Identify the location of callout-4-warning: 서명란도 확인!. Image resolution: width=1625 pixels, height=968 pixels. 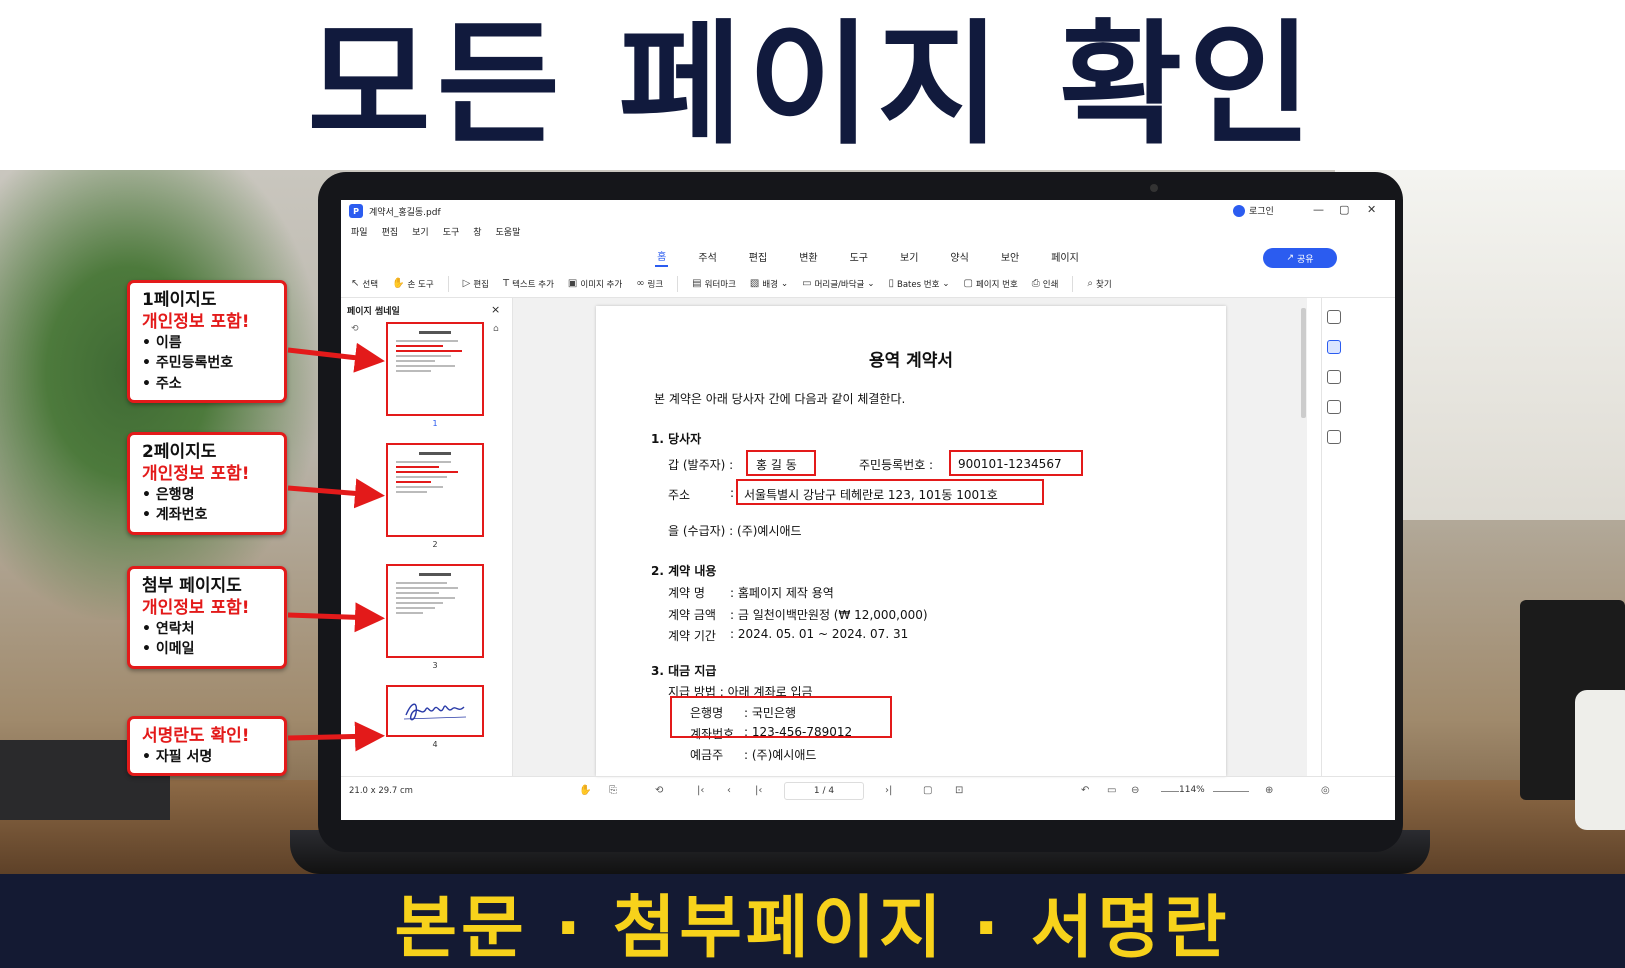
(196, 736).